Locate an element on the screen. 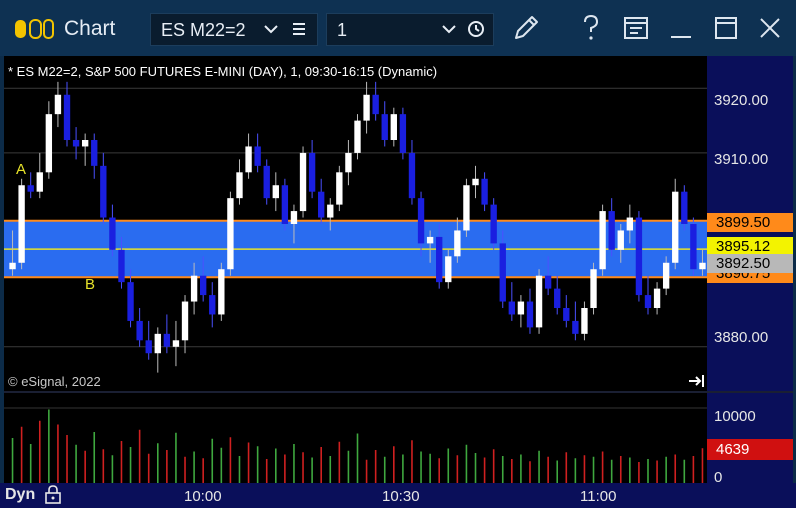 The image size is (796, 508). minimize-icon is located at coordinates (681, 28).